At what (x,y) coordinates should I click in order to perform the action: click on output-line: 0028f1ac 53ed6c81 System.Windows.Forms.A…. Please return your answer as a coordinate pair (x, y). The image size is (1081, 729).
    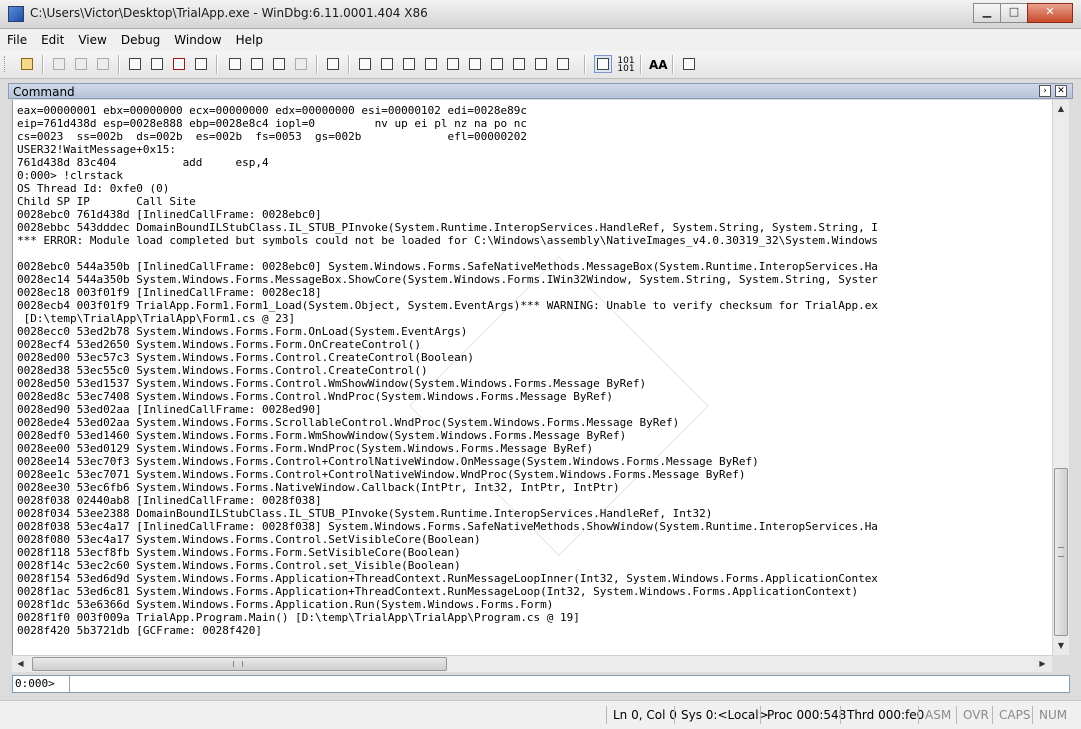
    Looking at the image, I should click on (438, 591).